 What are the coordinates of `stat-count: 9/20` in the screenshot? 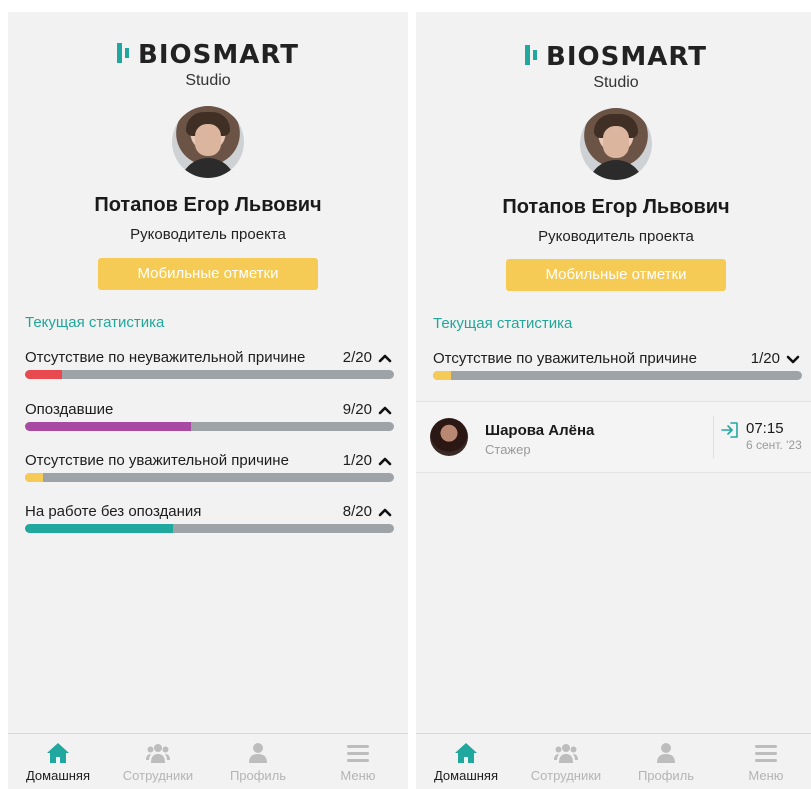 It's located at (357, 409).